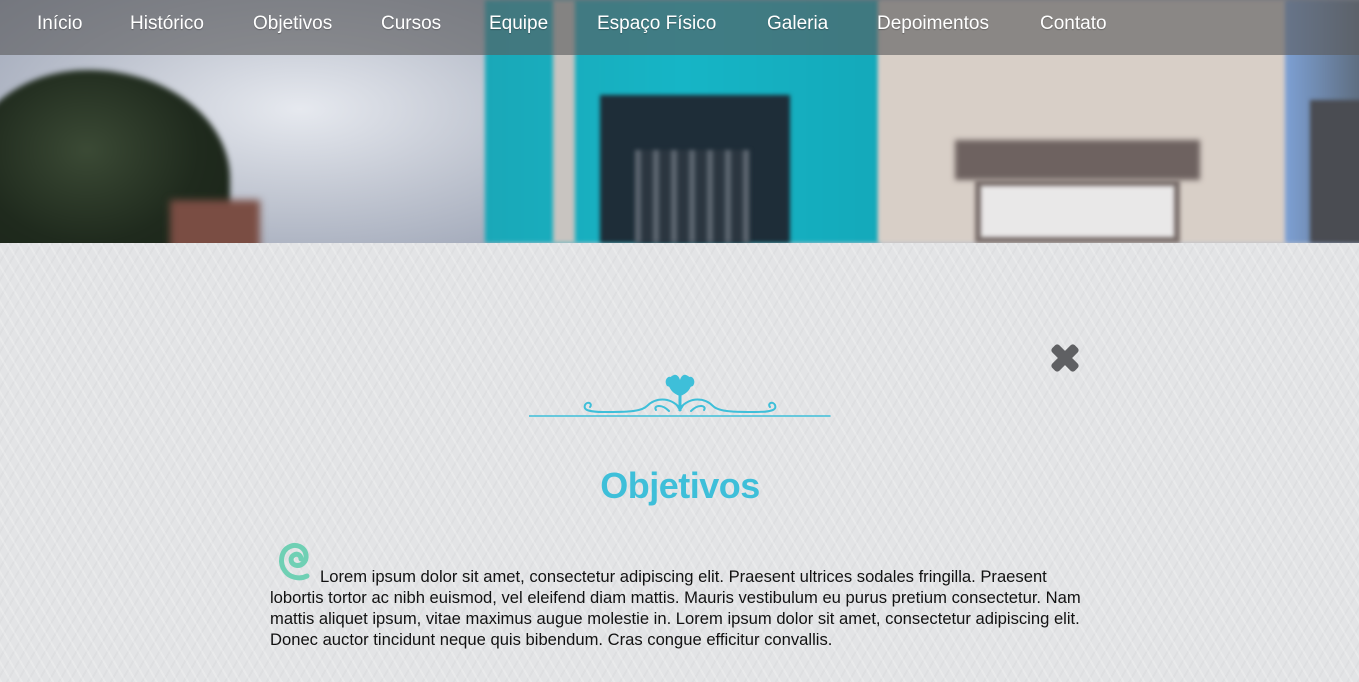 This screenshot has height=682, width=1359. What do you see at coordinates (167, 24) in the screenshot?
I see `nav-item-historico: Histórico` at bounding box center [167, 24].